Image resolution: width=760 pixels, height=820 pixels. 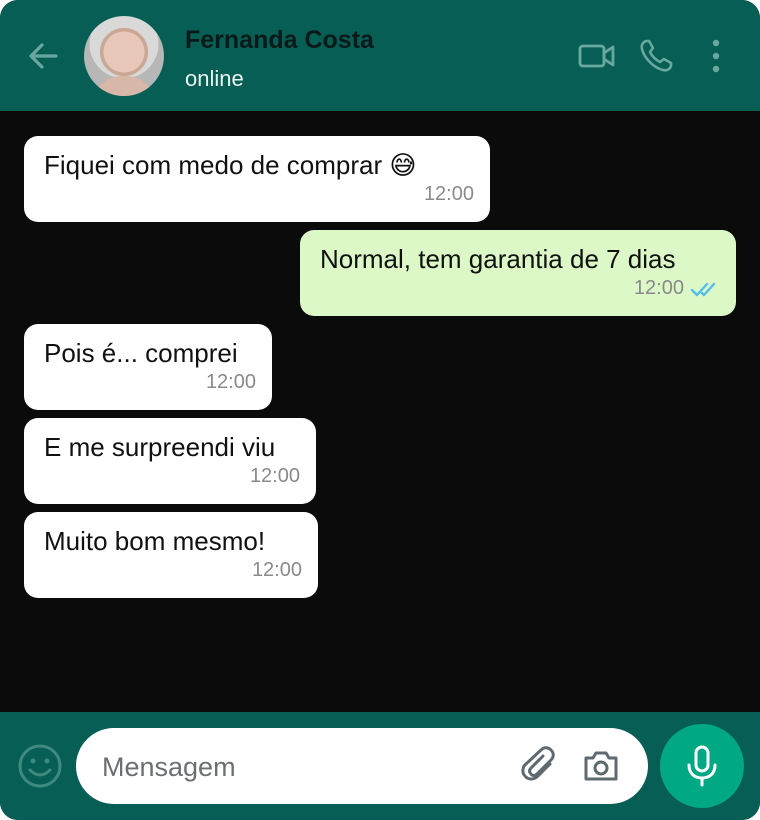 I want to click on message-incoming: Pois é... comprei 12:00, so click(x=148, y=367).